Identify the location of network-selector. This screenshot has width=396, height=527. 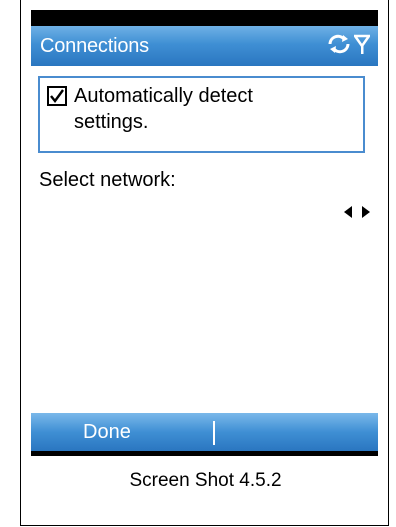
(357, 214).